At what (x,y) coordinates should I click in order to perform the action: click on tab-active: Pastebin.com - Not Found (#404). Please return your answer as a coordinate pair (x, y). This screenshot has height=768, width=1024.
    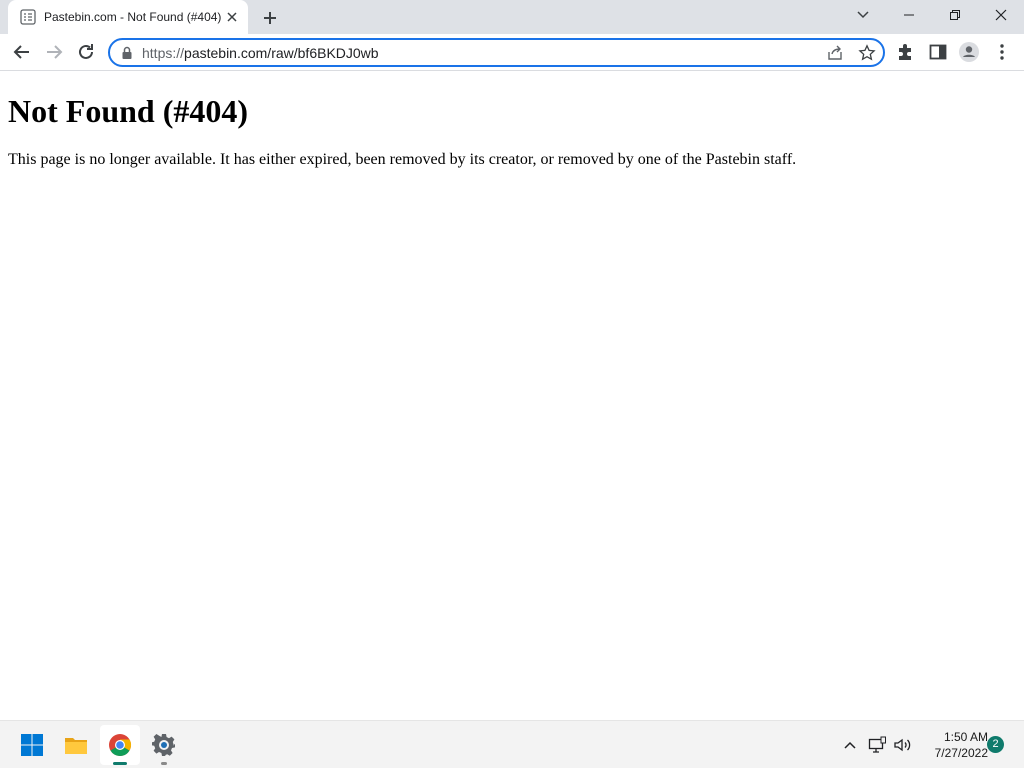
    Looking at the image, I should click on (128, 17).